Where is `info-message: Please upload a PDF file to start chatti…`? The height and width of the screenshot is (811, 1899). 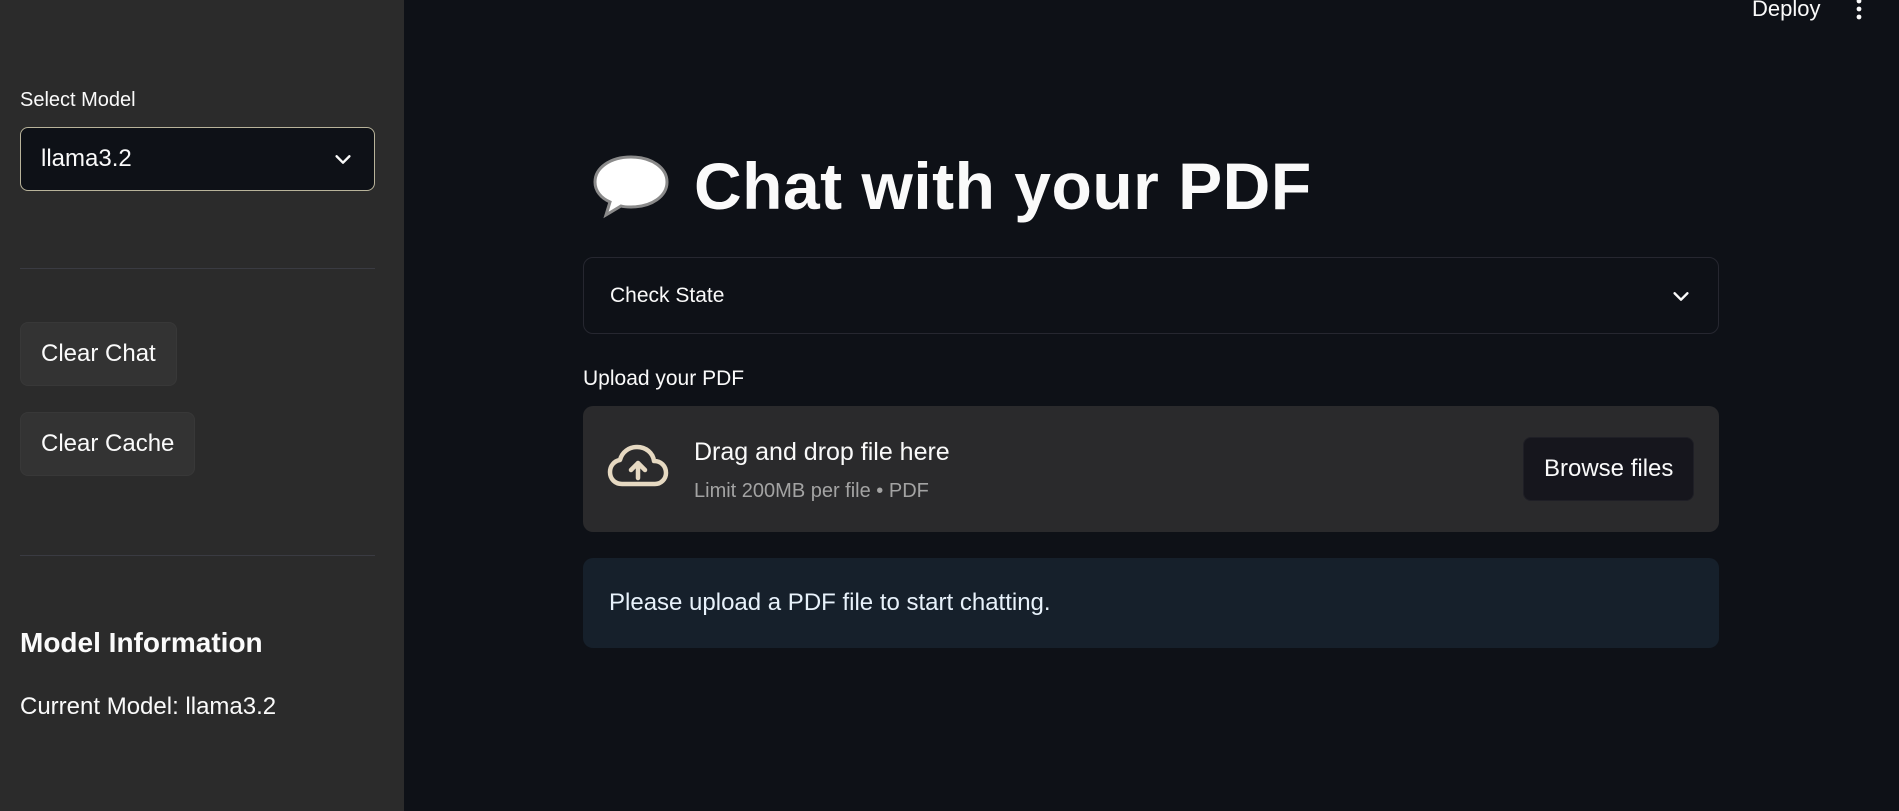
info-message: Please upload a PDF file to start chatti… is located at coordinates (830, 602).